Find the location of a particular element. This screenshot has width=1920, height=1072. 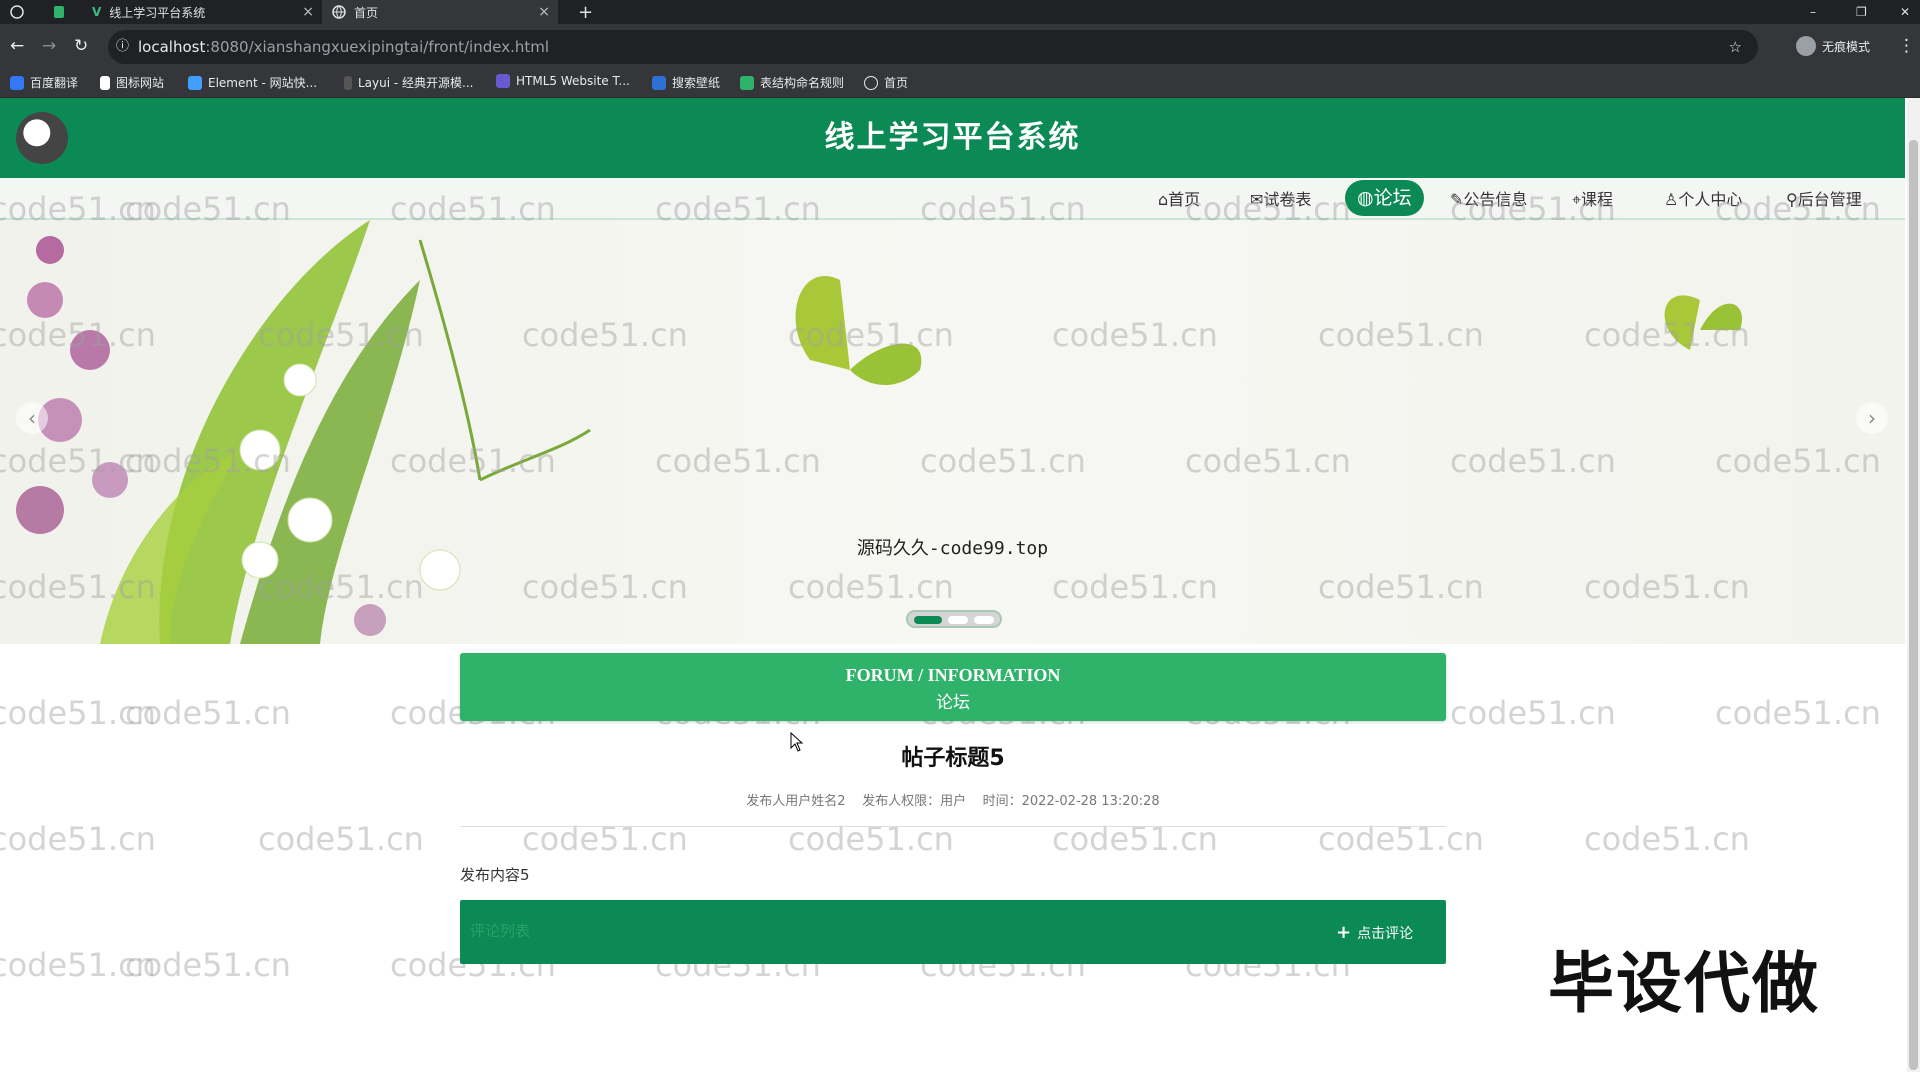

more-menu-icon: ⋮ is located at coordinates (1906, 46).